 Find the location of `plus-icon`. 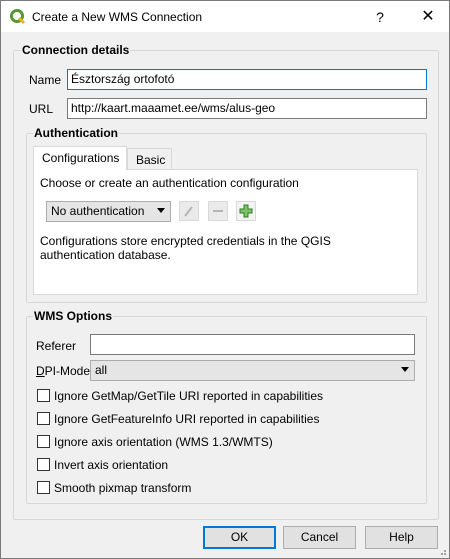

plus-icon is located at coordinates (246, 211).